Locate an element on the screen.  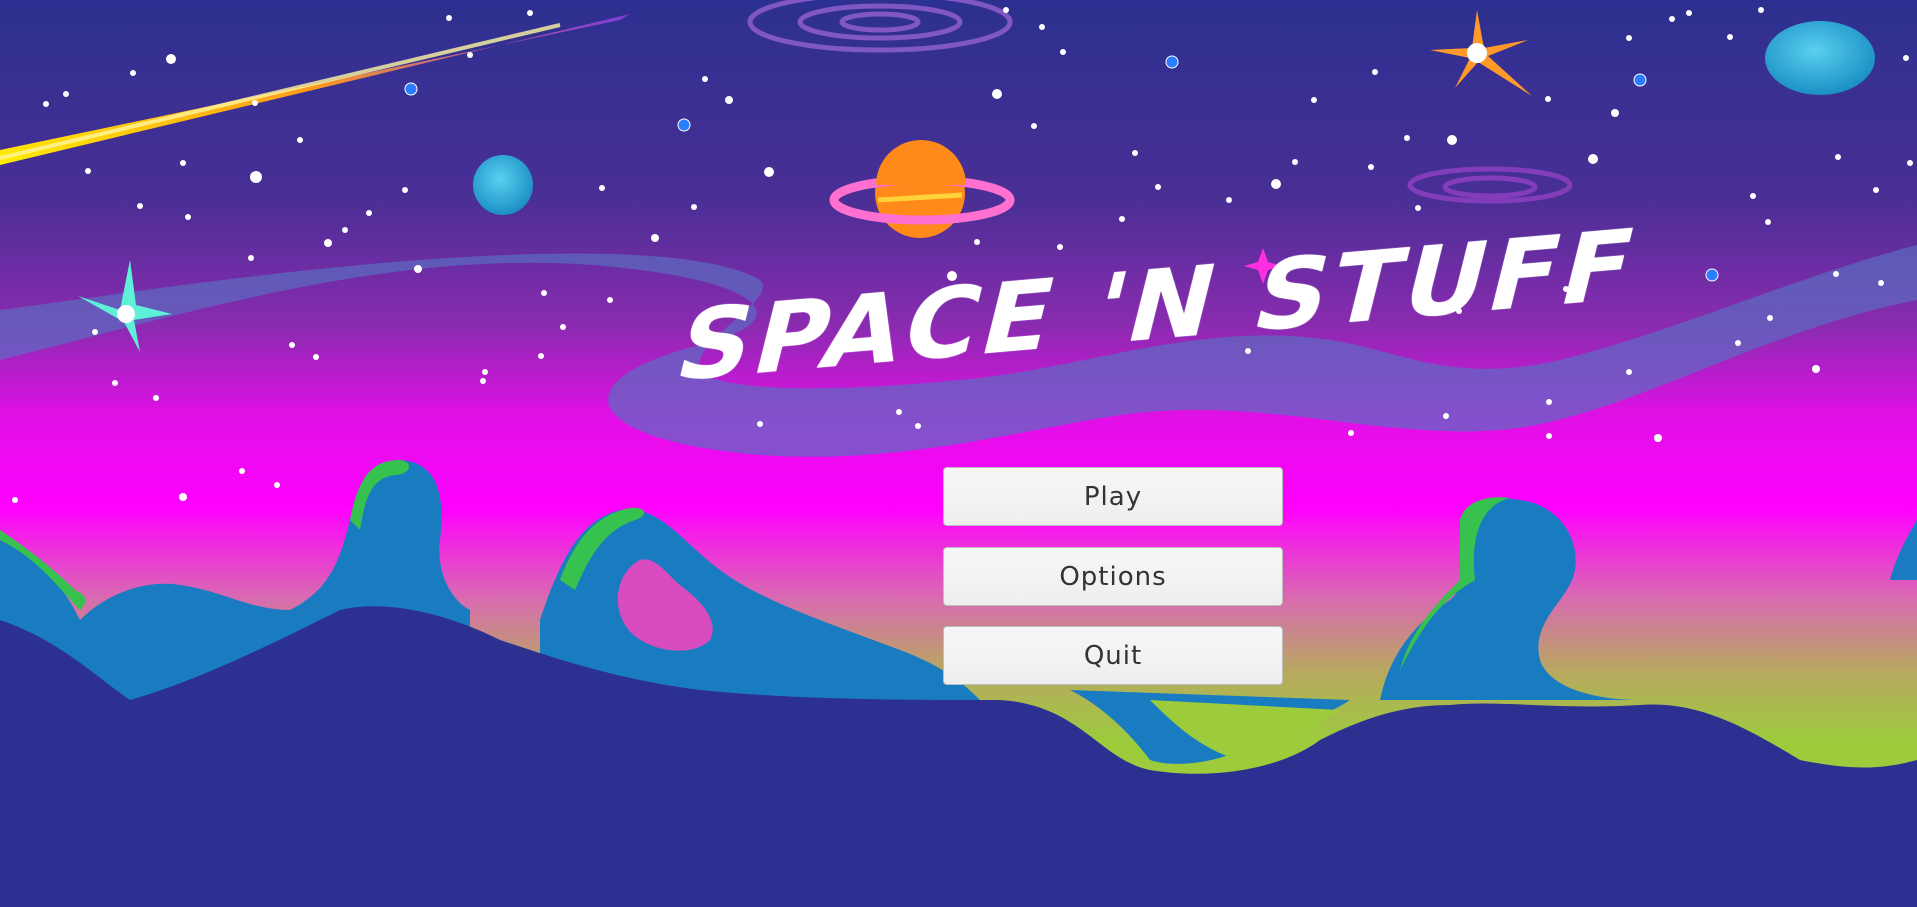
main-menu: Play Options Quit is located at coordinates (1113, 586).